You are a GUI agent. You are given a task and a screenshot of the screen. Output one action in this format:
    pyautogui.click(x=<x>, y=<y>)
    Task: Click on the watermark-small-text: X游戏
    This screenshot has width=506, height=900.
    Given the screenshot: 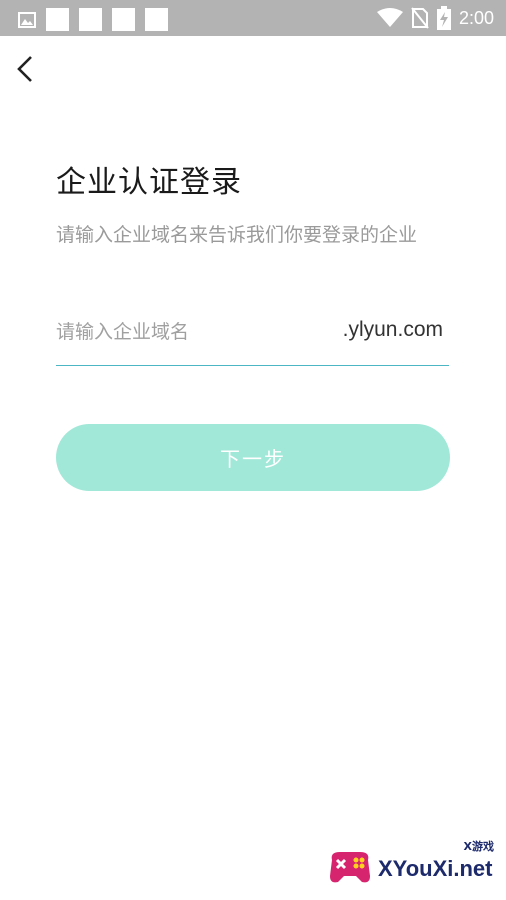 What is the action you would take?
    pyautogui.click(x=478, y=846)
    